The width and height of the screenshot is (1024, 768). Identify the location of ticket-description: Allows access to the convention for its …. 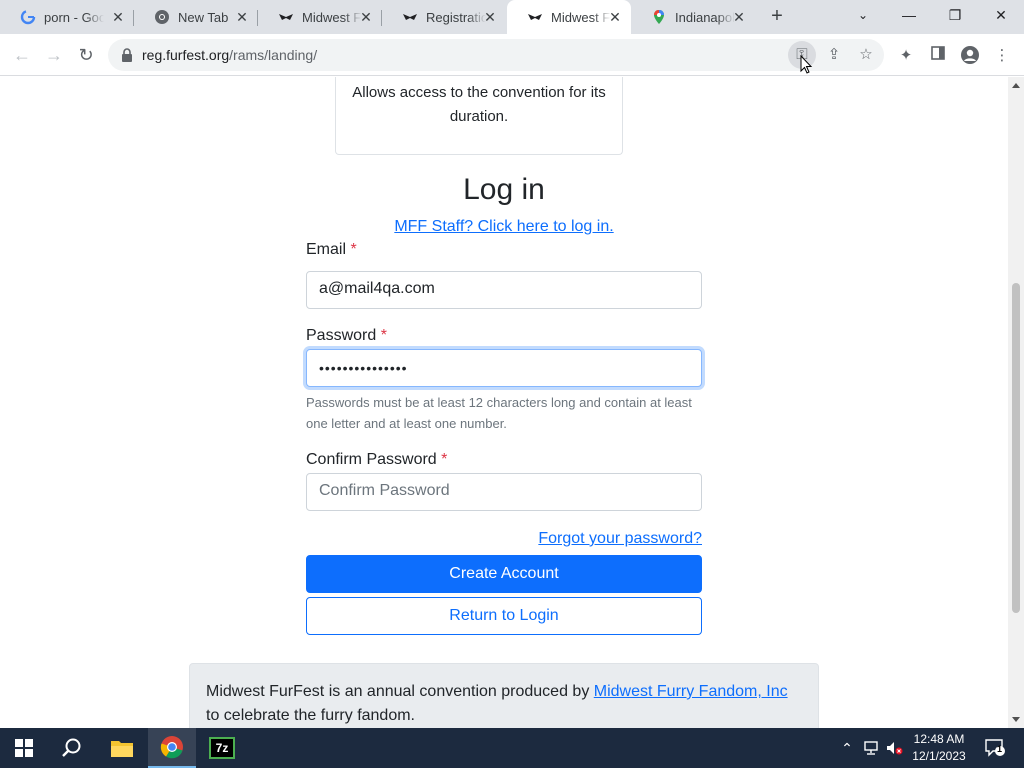
(479, 104).